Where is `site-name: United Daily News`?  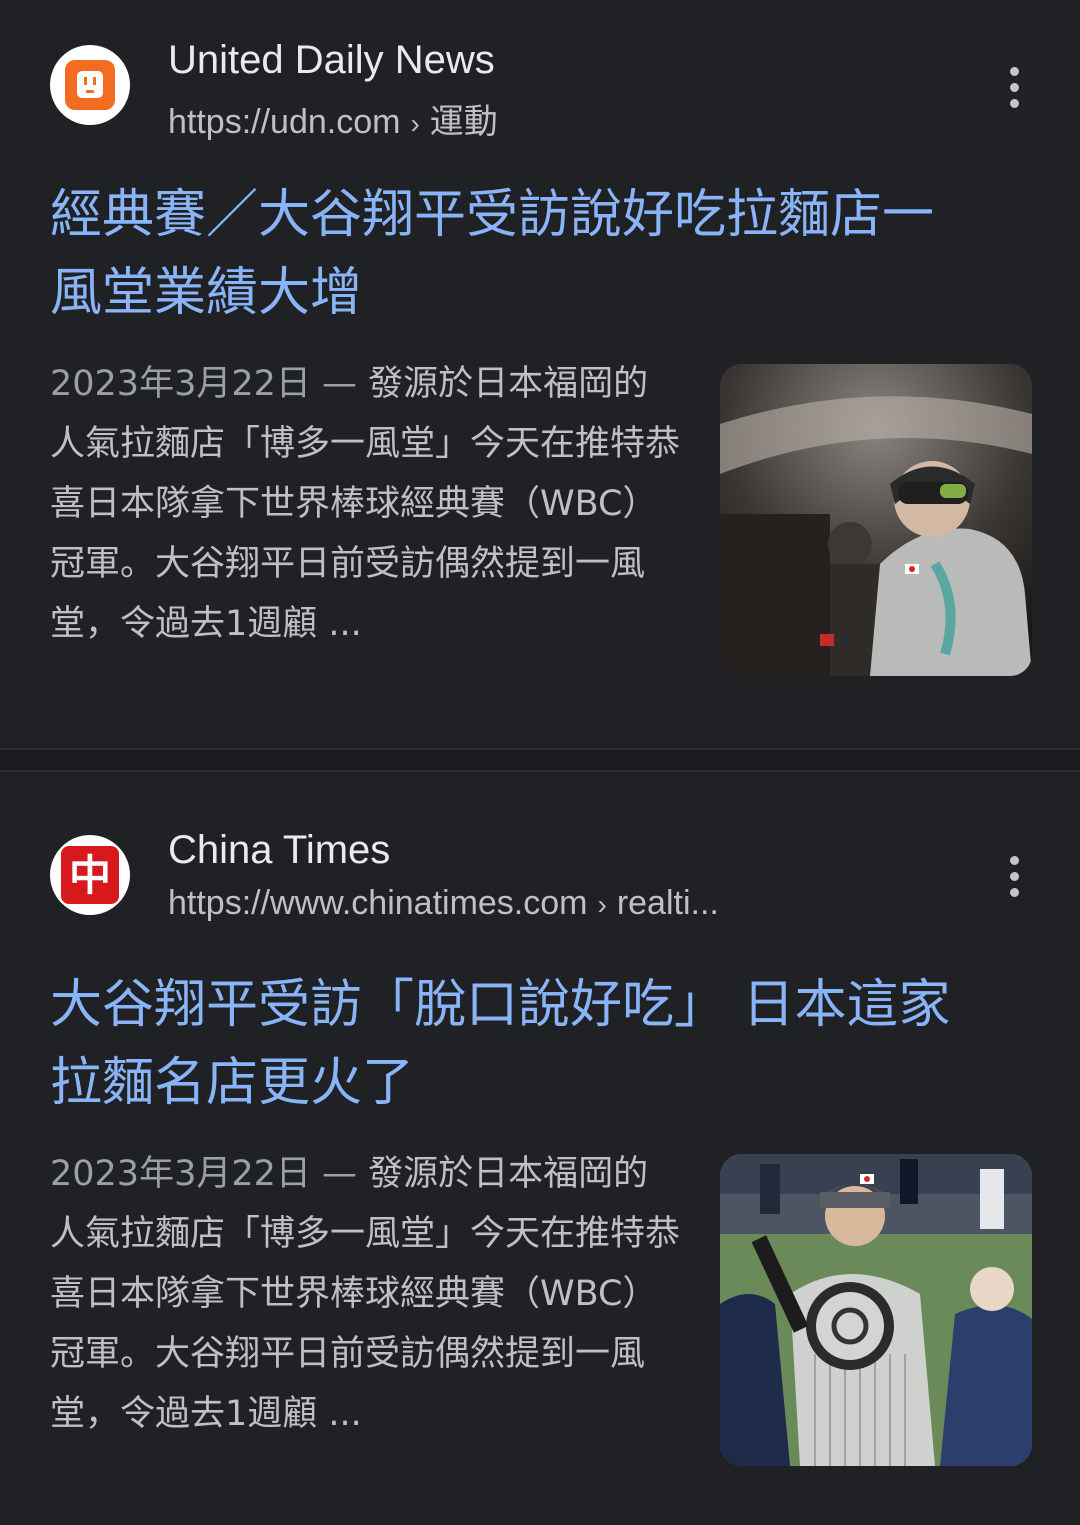 site-name: United Daily News is located at coordinates (331, 60).